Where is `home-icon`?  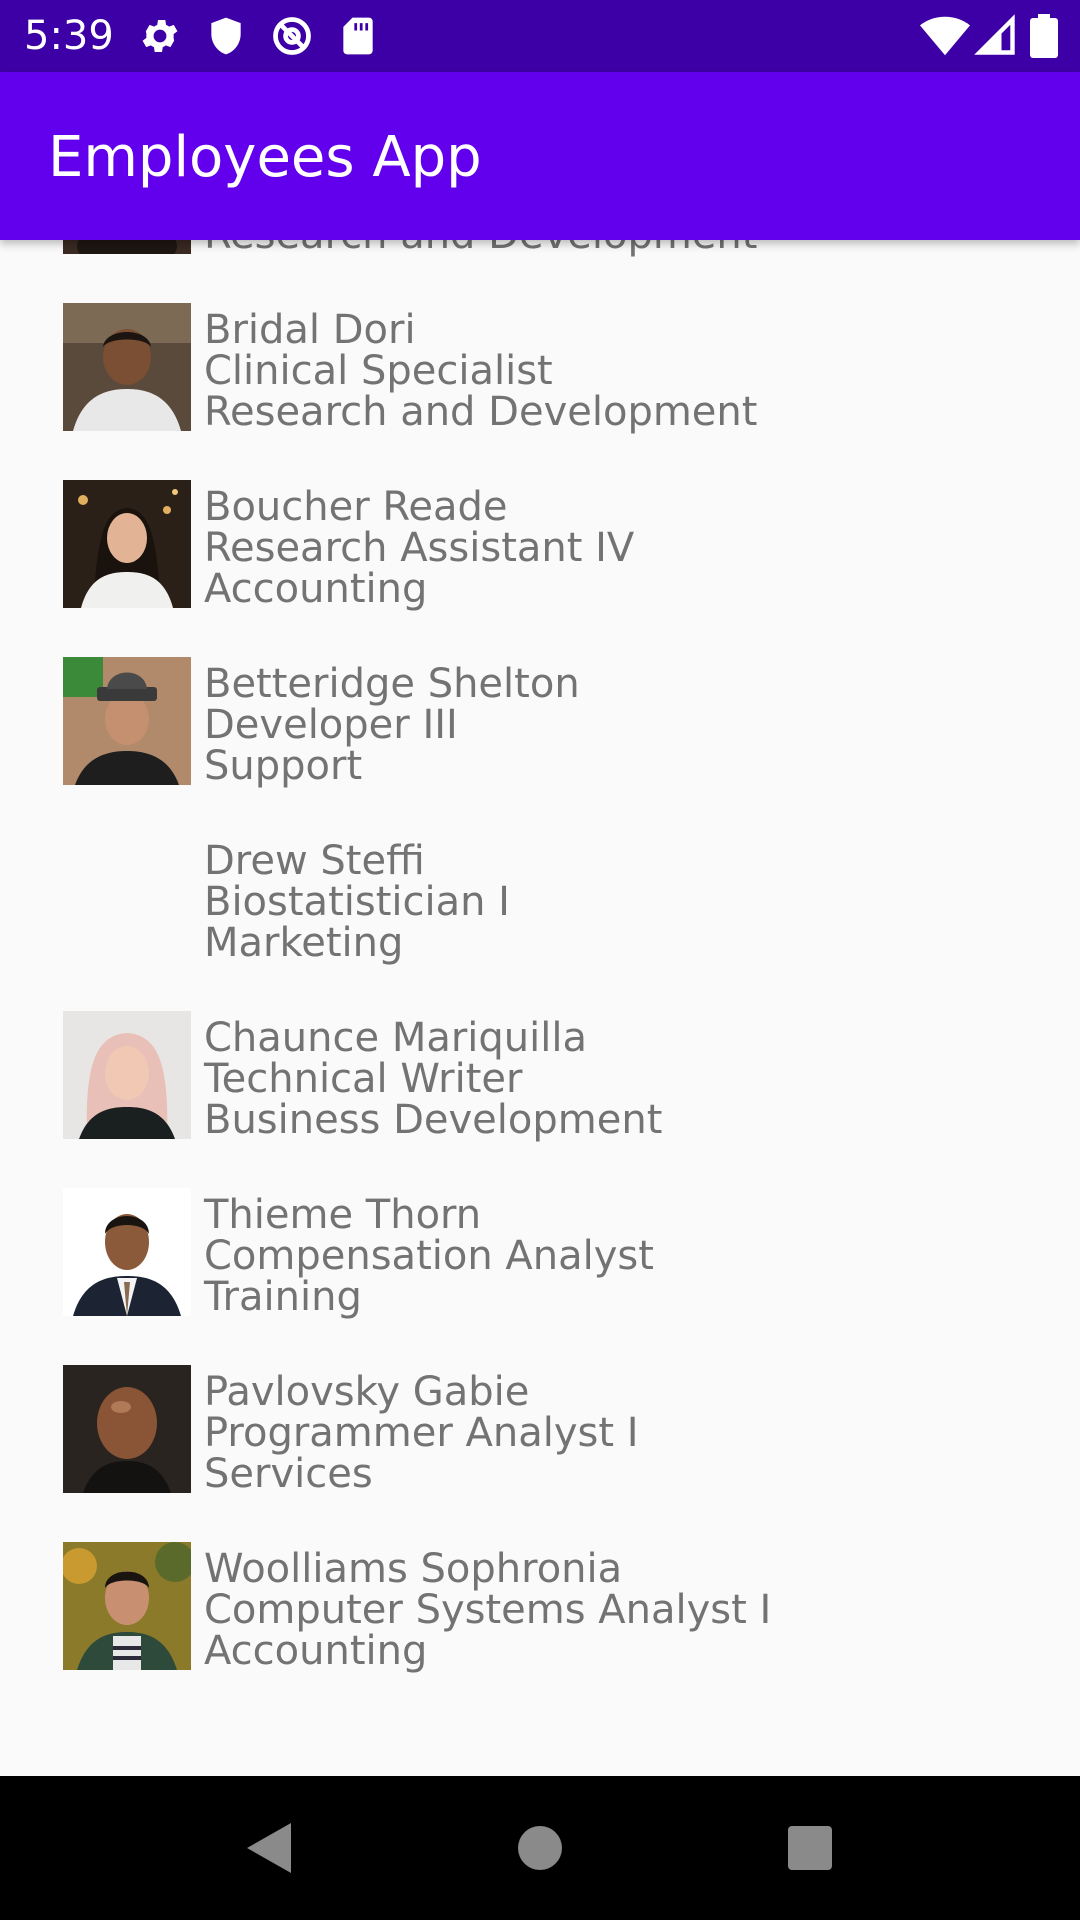
home-icon is located at coordinates (540, 1848).